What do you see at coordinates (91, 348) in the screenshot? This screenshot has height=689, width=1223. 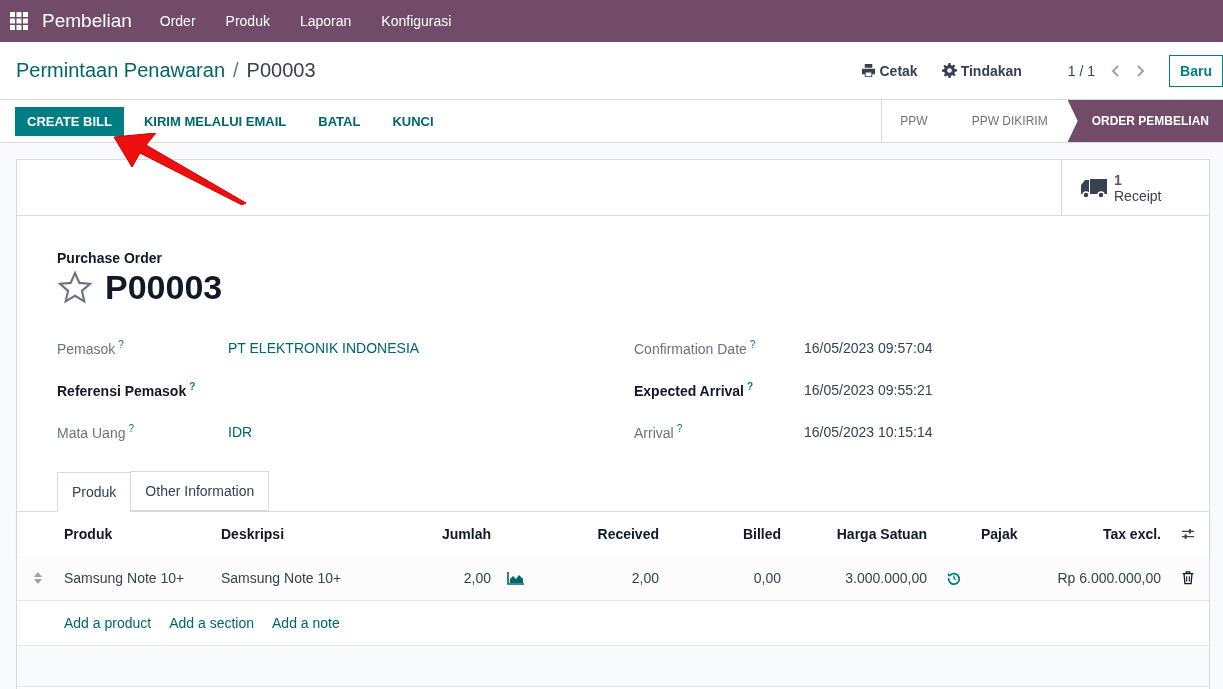 I see `field-label: Pemasok $^{?}$` at bounding box center [91, 348].